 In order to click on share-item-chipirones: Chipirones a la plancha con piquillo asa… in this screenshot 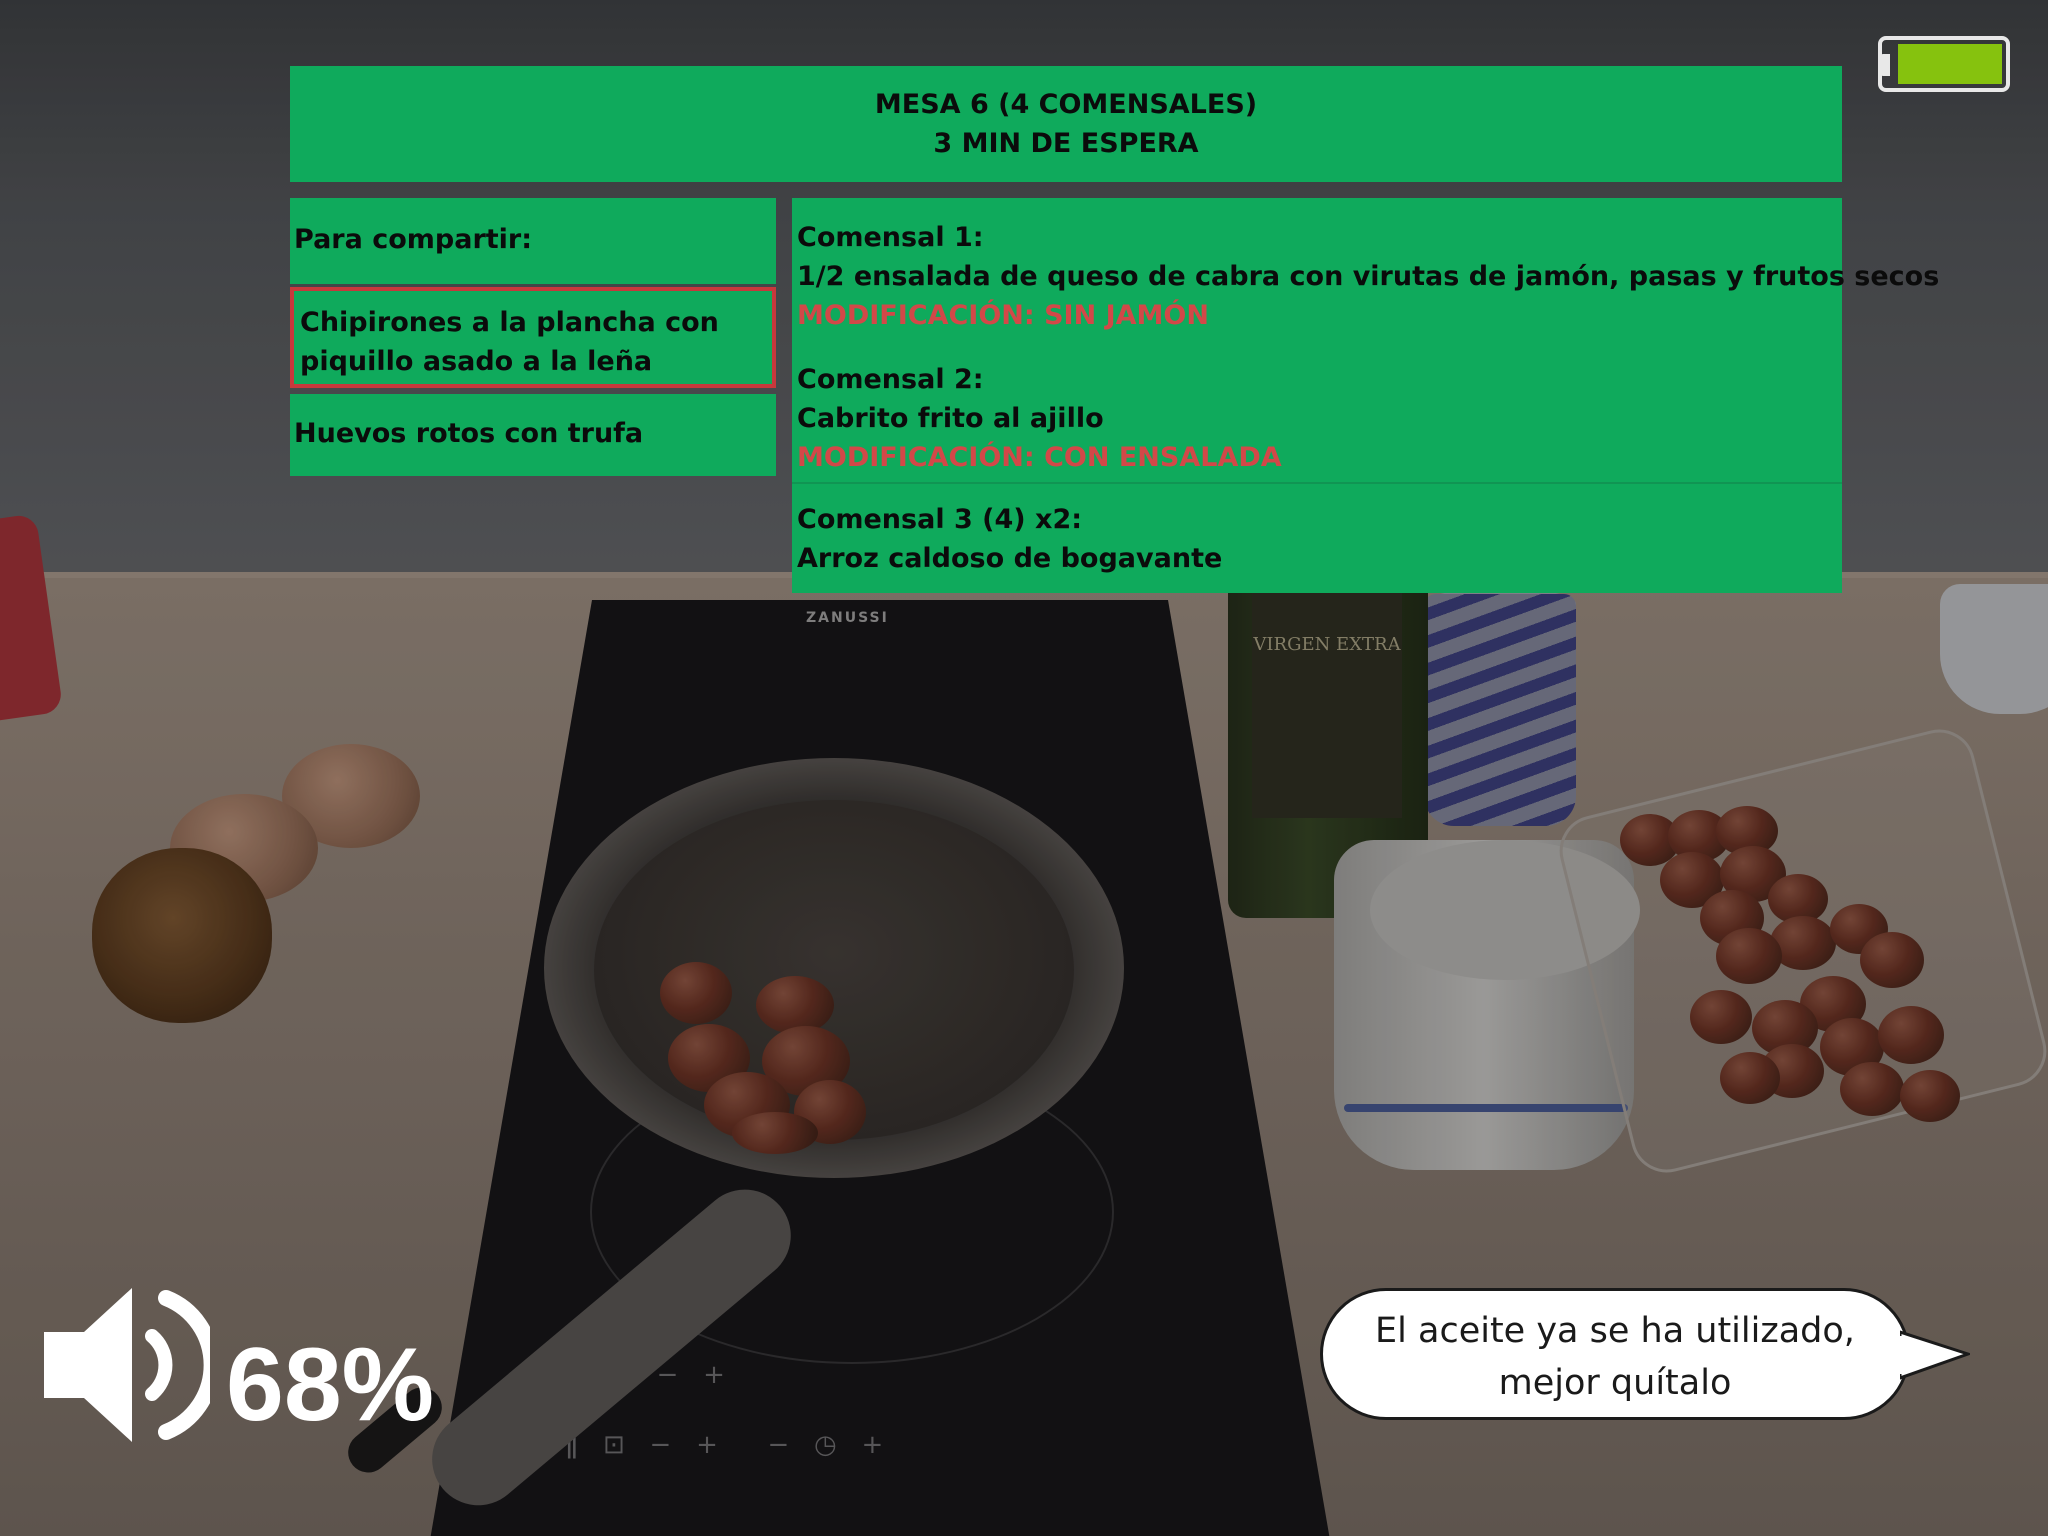, I will do `click(533, 337)`.